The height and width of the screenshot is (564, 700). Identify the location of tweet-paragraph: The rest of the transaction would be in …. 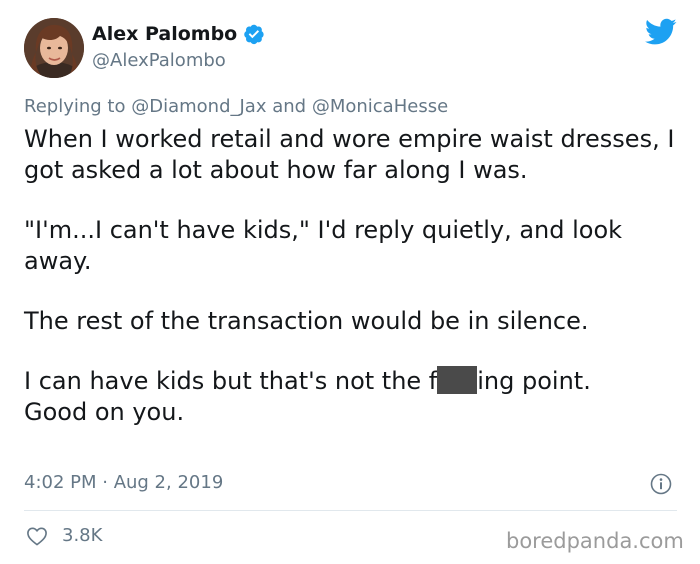
(306, 321).